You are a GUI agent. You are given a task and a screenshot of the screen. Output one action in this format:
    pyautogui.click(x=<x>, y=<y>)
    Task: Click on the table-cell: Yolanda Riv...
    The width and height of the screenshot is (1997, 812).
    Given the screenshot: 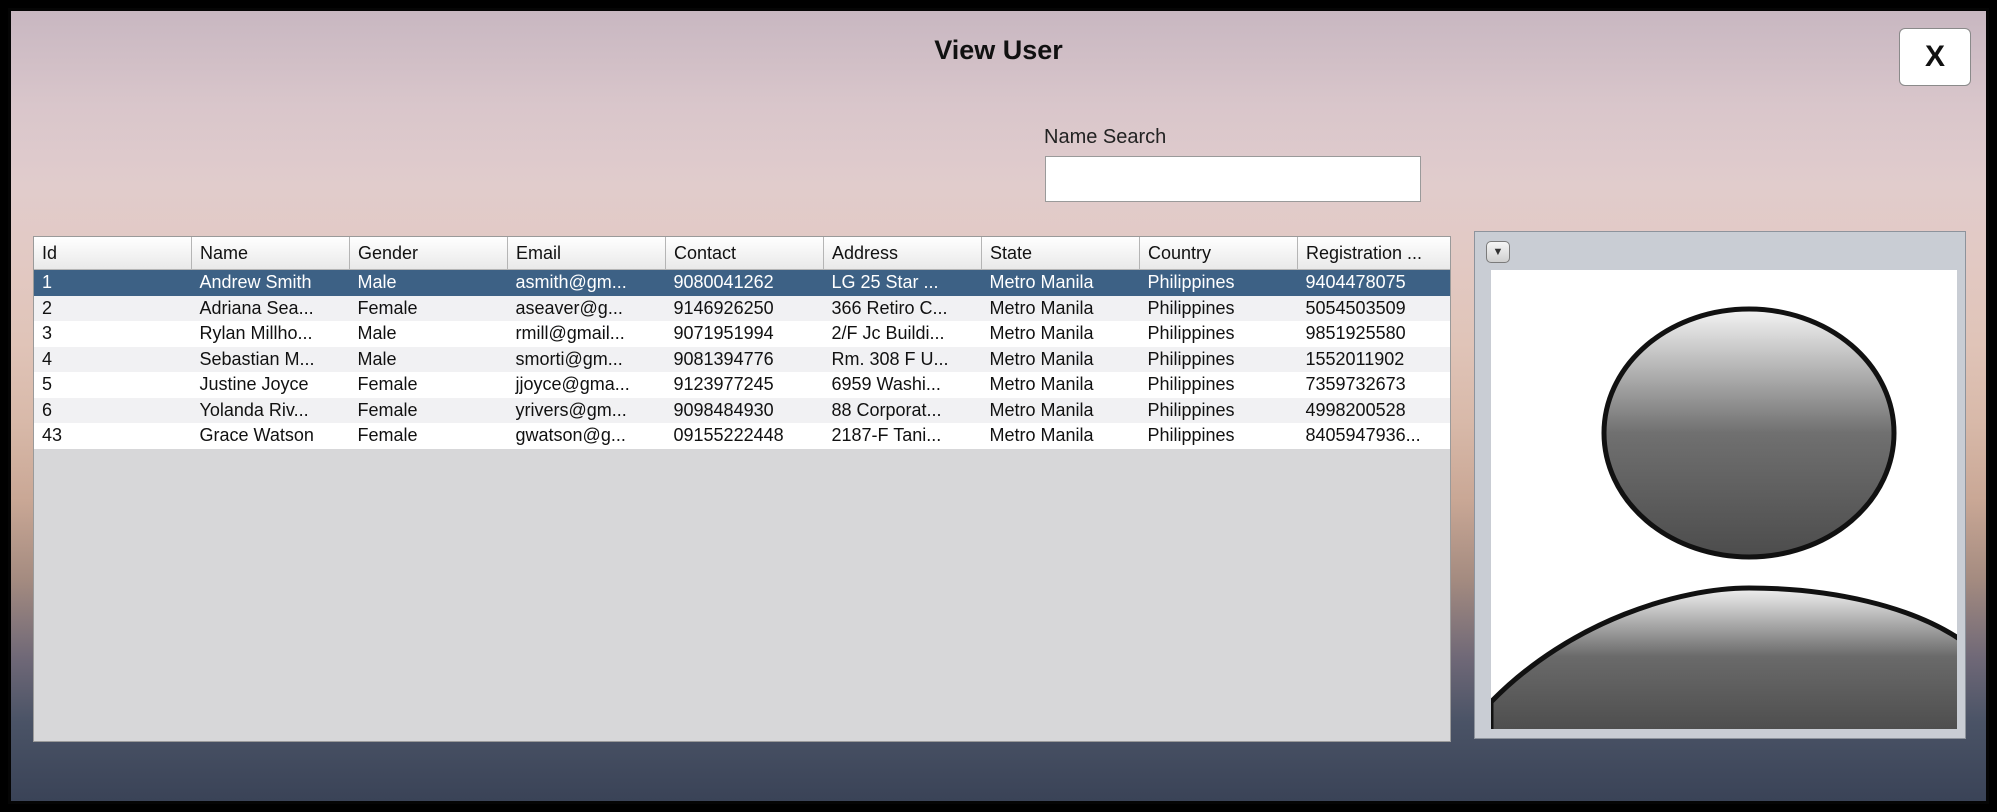 What is the action you would take?
    pyautogui.click(x=254, y=409)
    